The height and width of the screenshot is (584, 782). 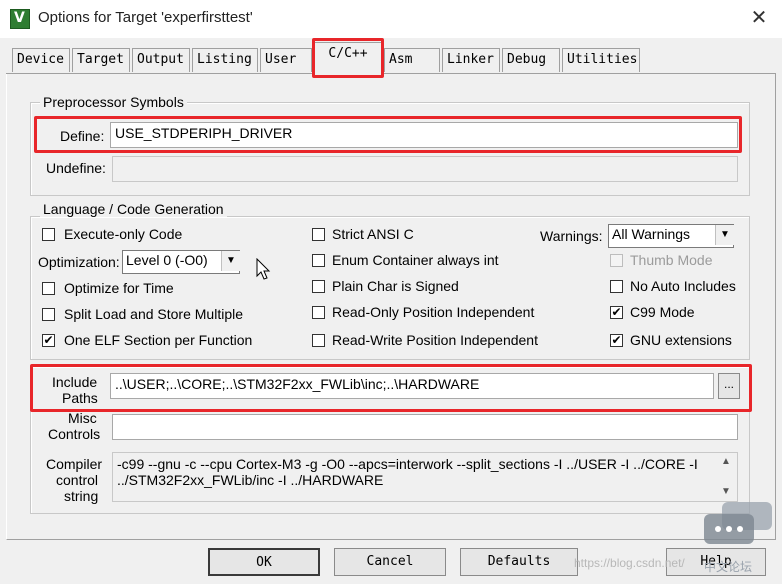 I want to click on defaults-button: Defaults, so click(x=519, y=562).